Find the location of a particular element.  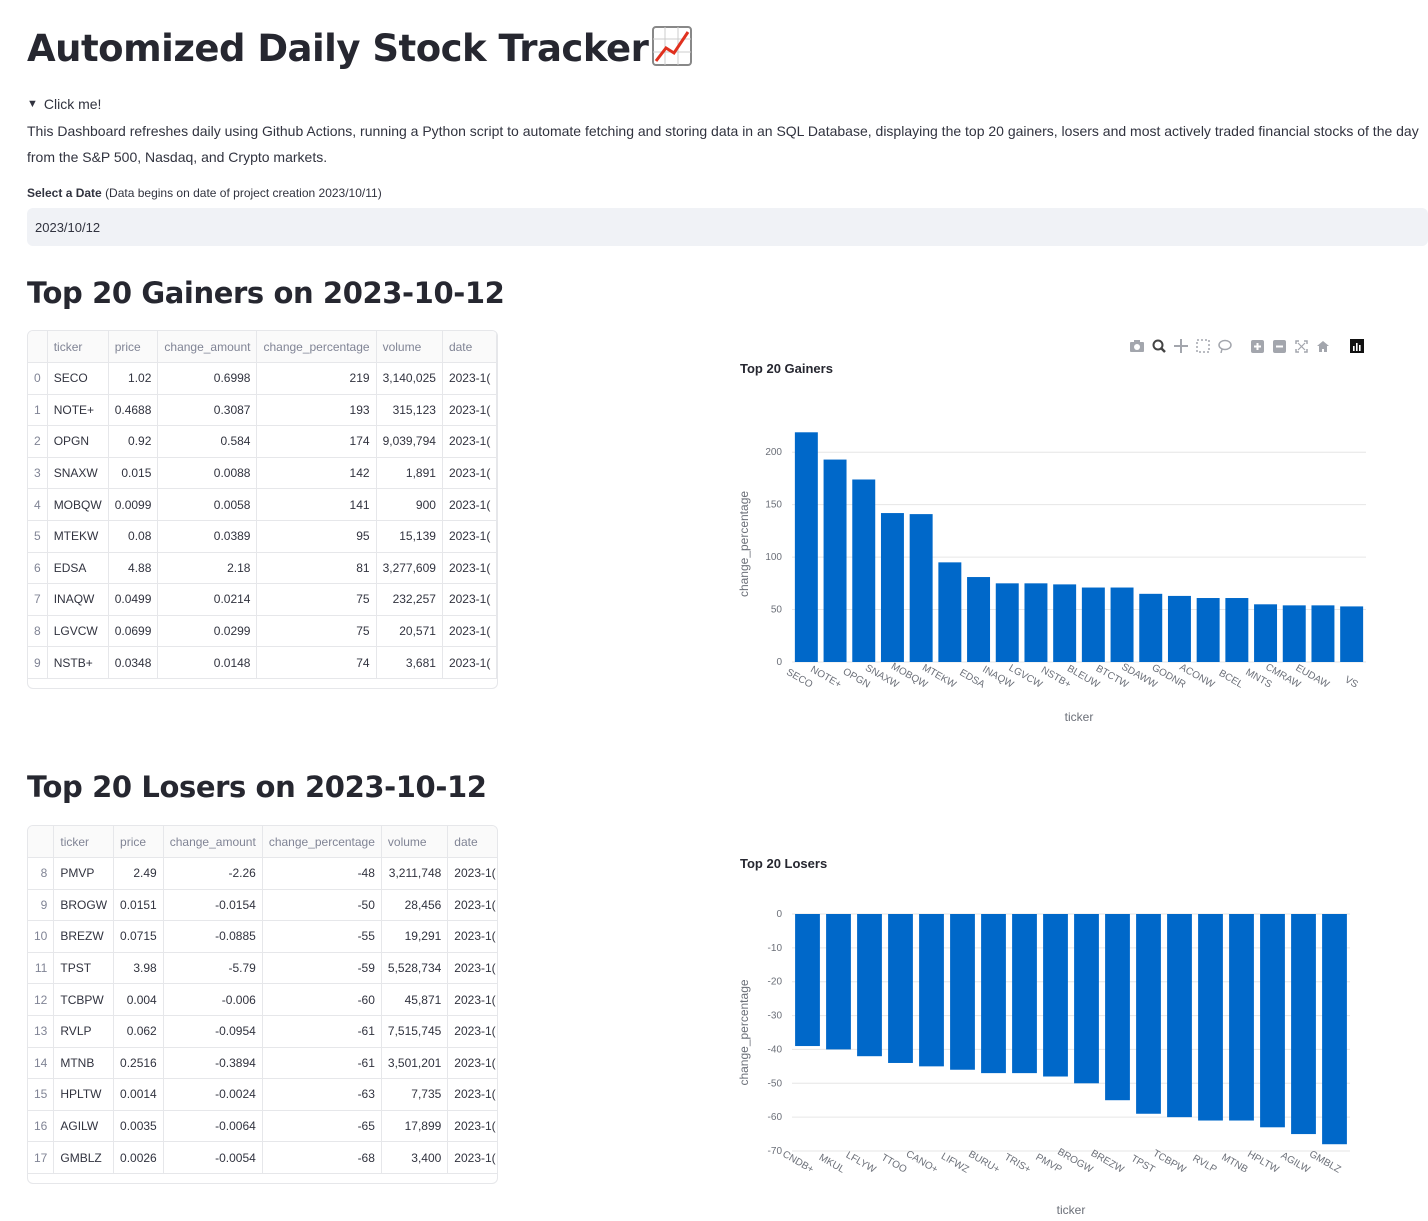

table-cell: RVLP is located at coordinates (84, 1031).